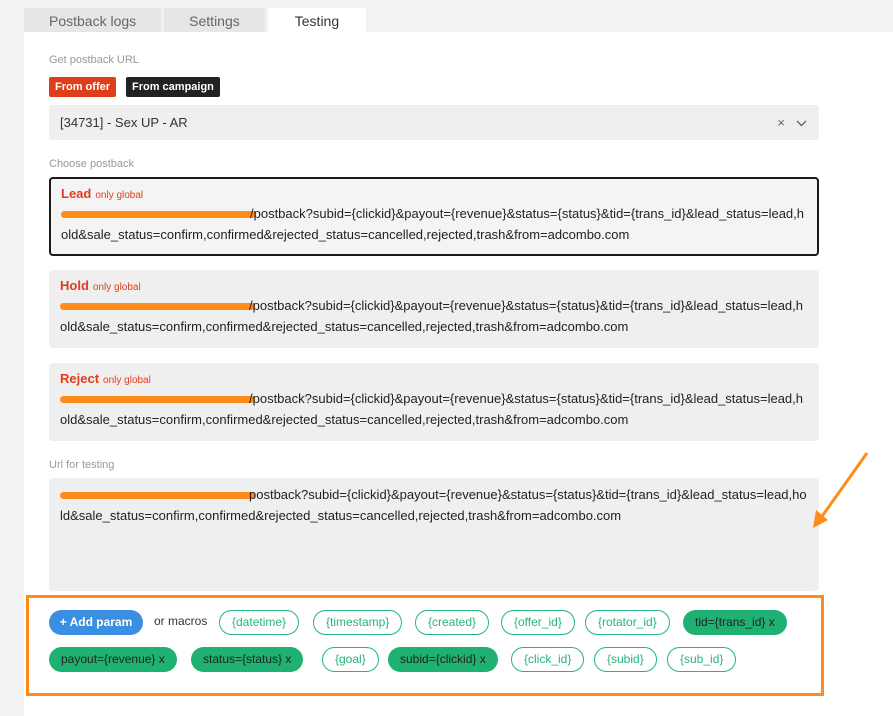 The image size is (893, 716). I want to click on tab-testing: Testing, so click(317, 20).